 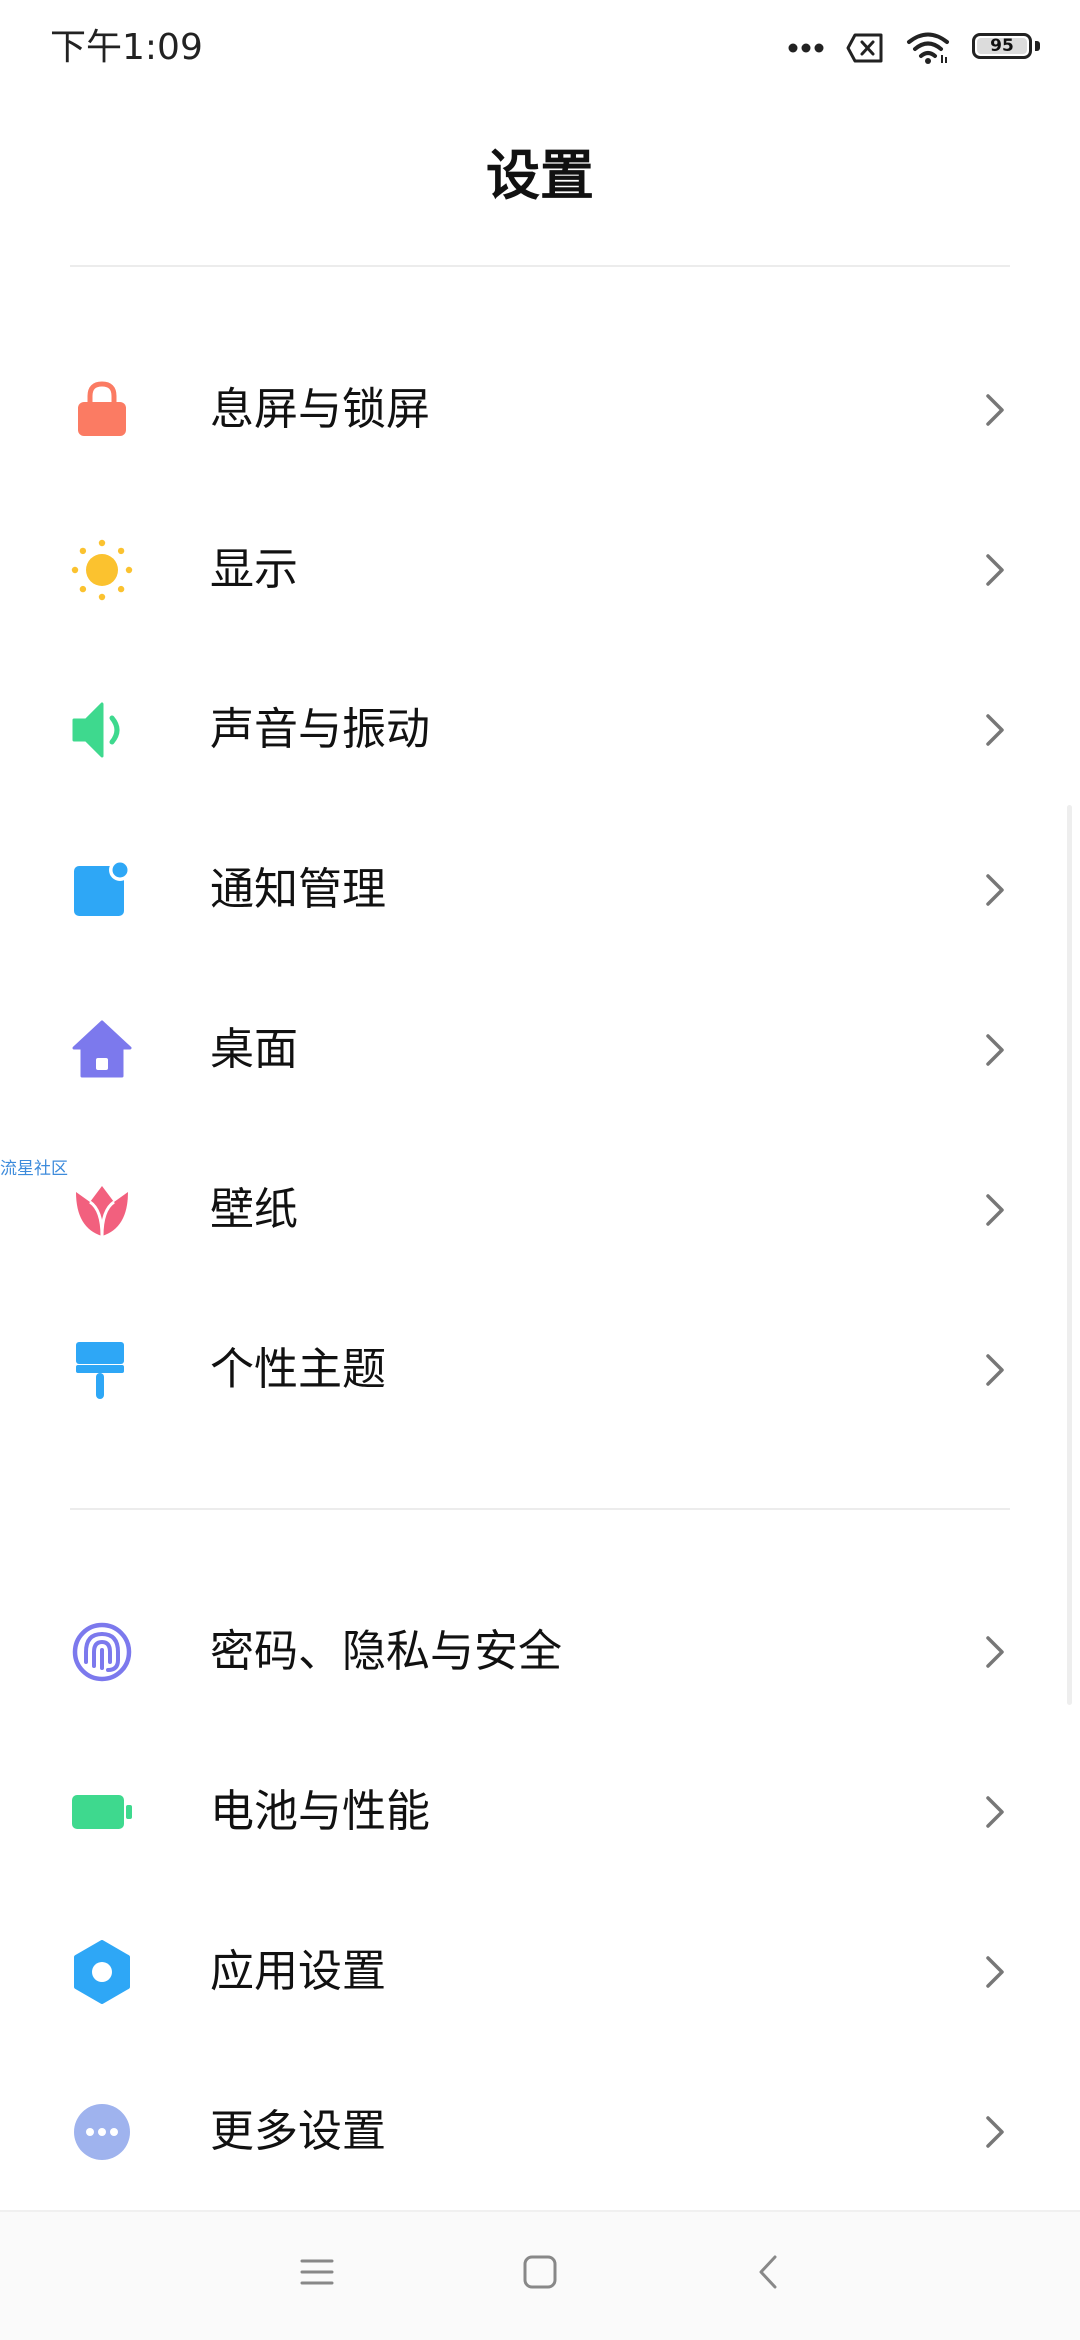 I want to click on home-button, so click(x=540, y=2274).